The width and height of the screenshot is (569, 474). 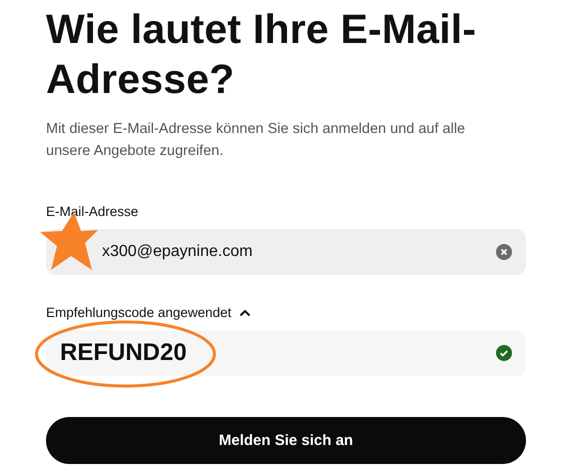 What do you see at coordinates (504, 252) in the screenshot?
I see `clear-icon` at bounding box center [504, 252].